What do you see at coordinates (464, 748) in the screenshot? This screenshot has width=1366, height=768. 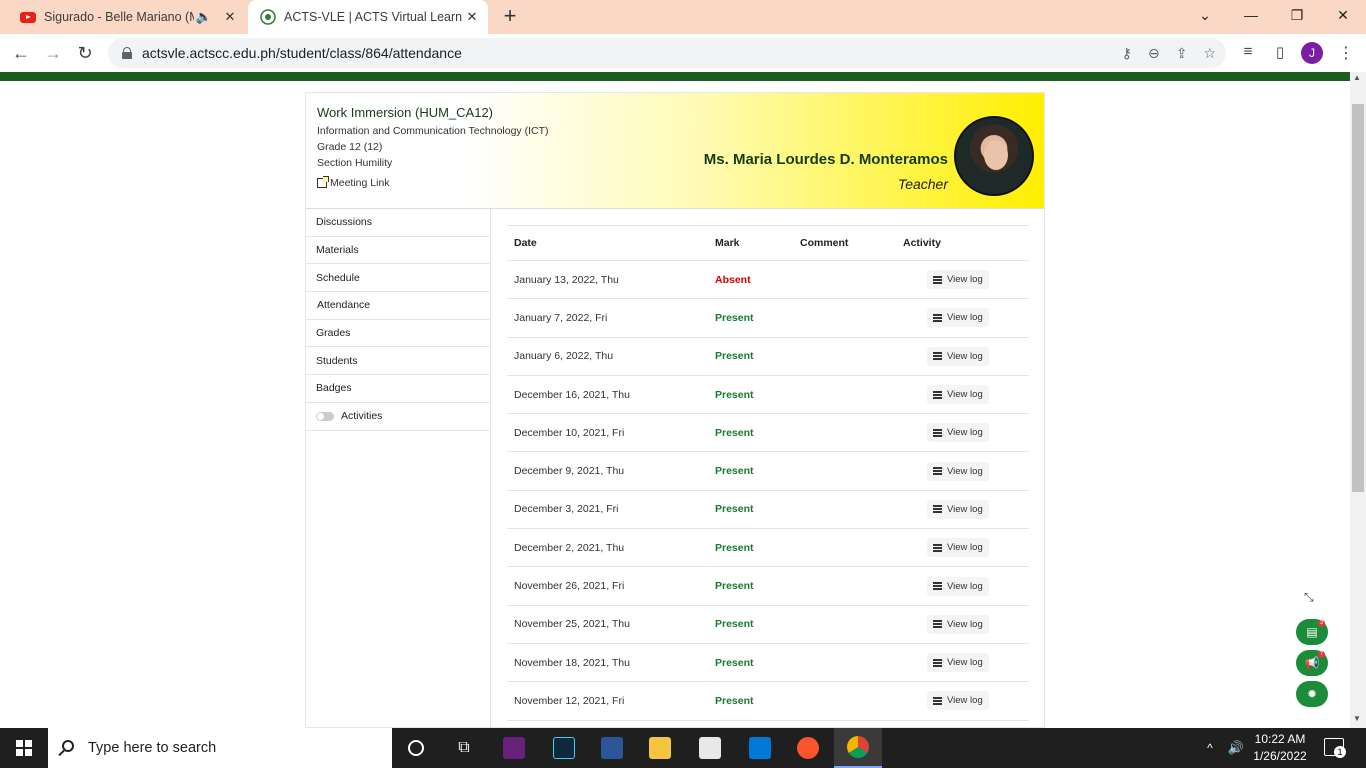 I see `task-view-icon: ⧉` at bounding box center [464, 748].